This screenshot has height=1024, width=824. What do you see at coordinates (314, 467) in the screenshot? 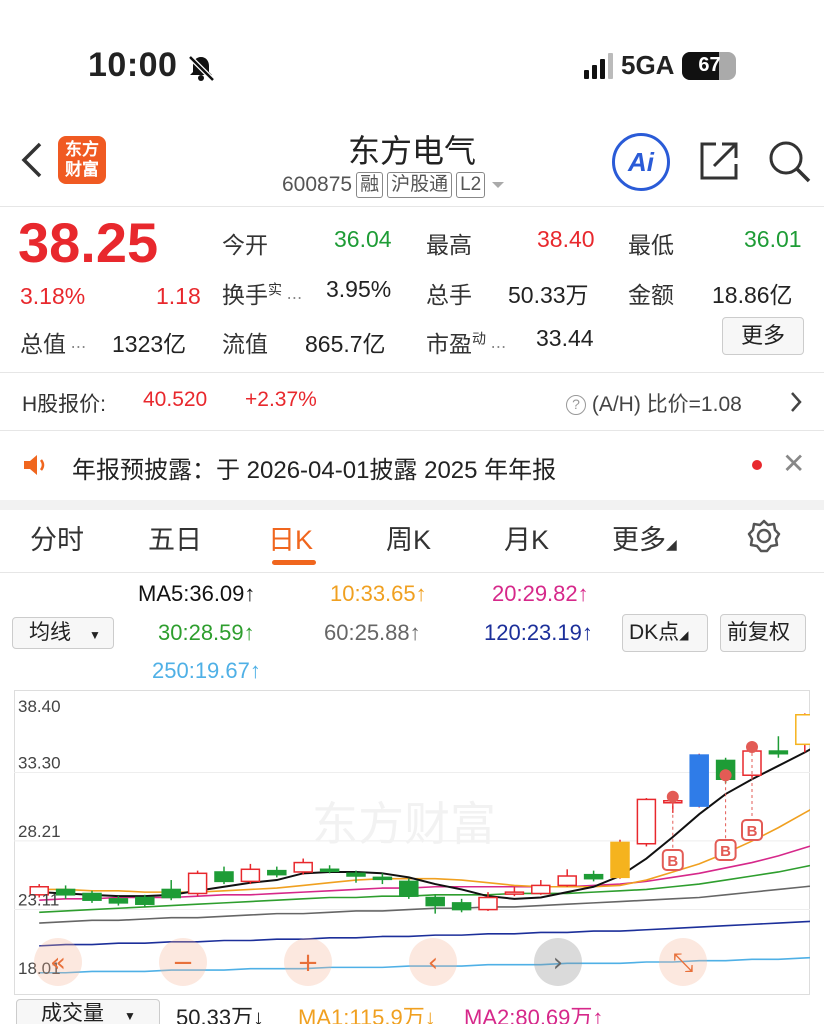
I see `notice-text: 年报预披露：于 2026-04-01披露 2025 年年报` at bounding box center [314, 467].